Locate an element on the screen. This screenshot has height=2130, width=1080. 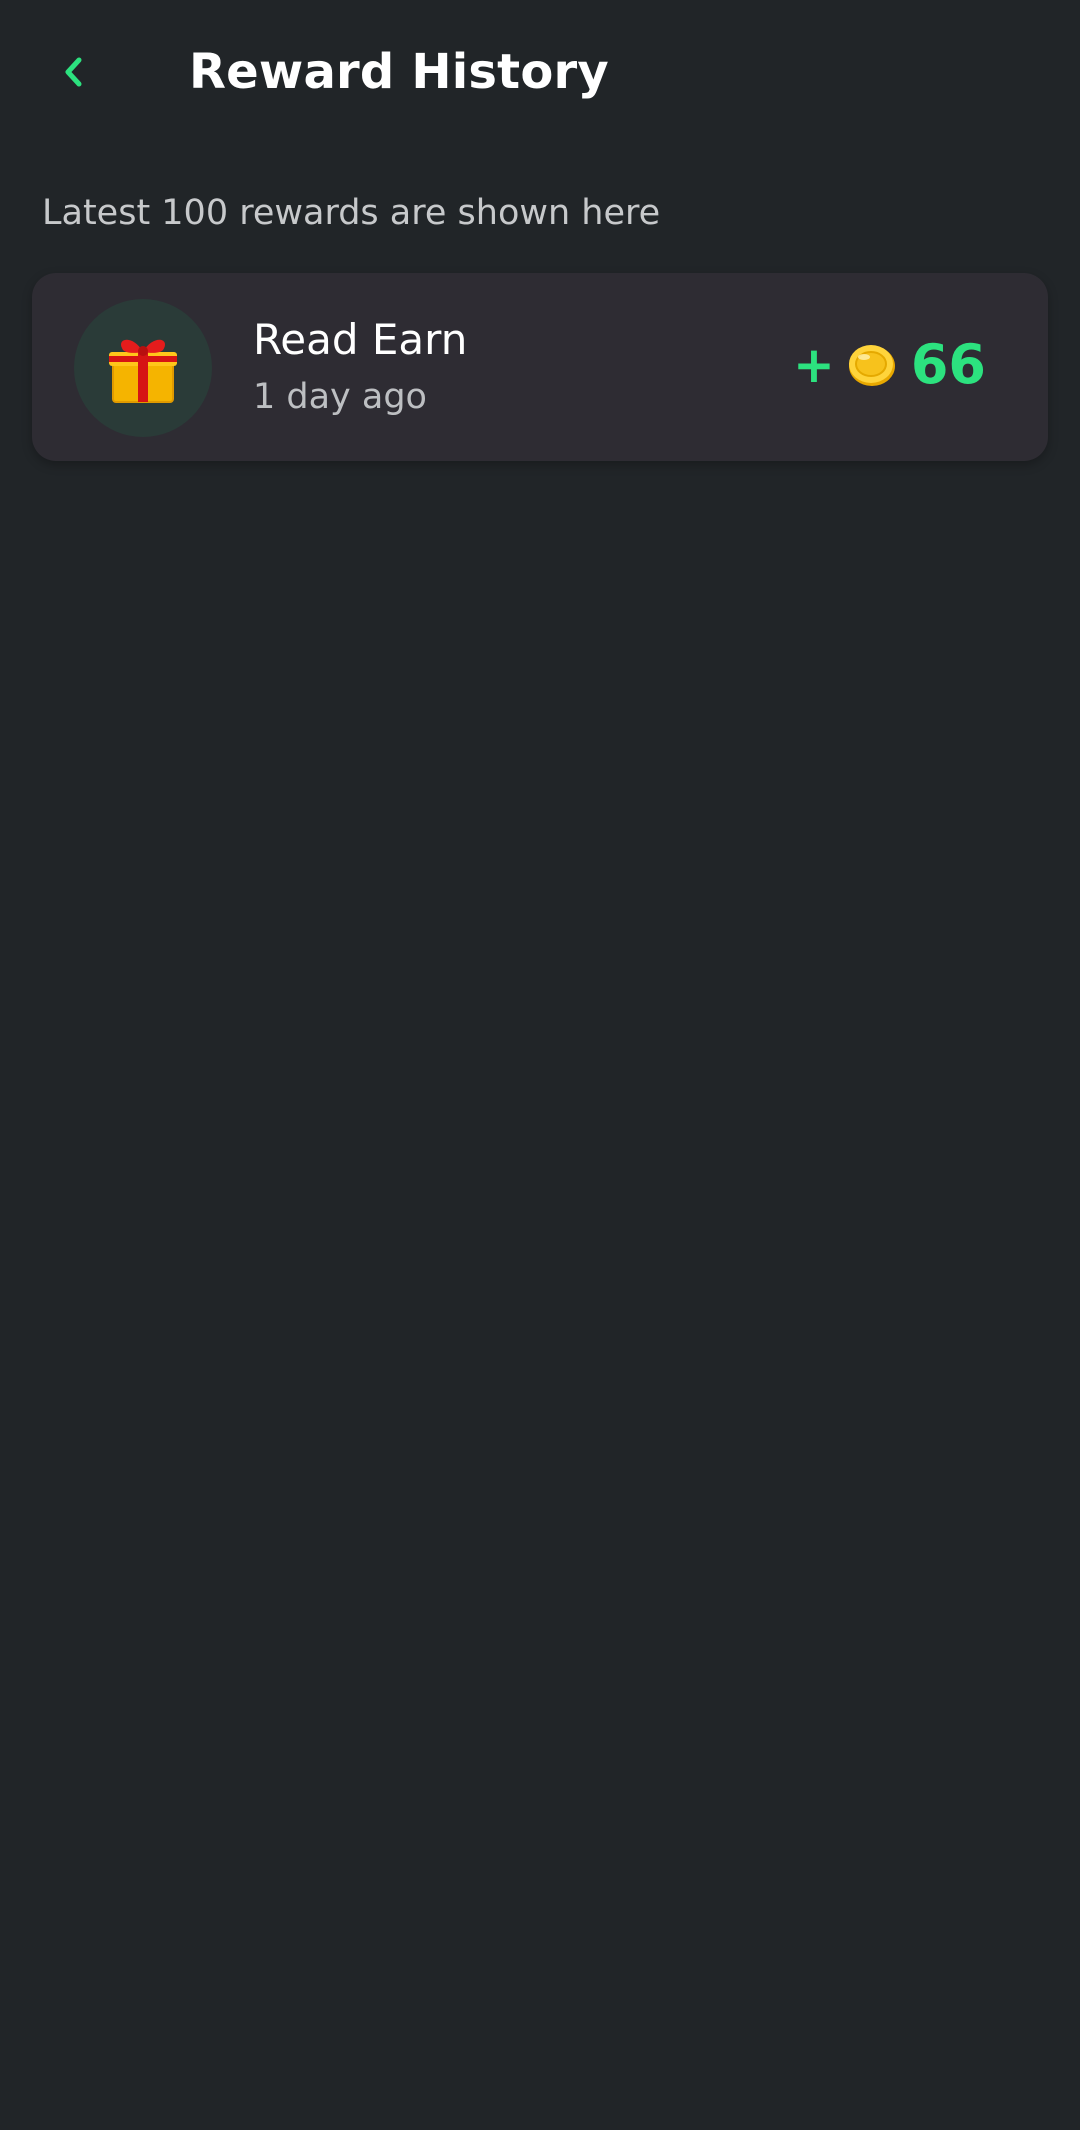
plus-sign: + is located at coordinates (813, 365).